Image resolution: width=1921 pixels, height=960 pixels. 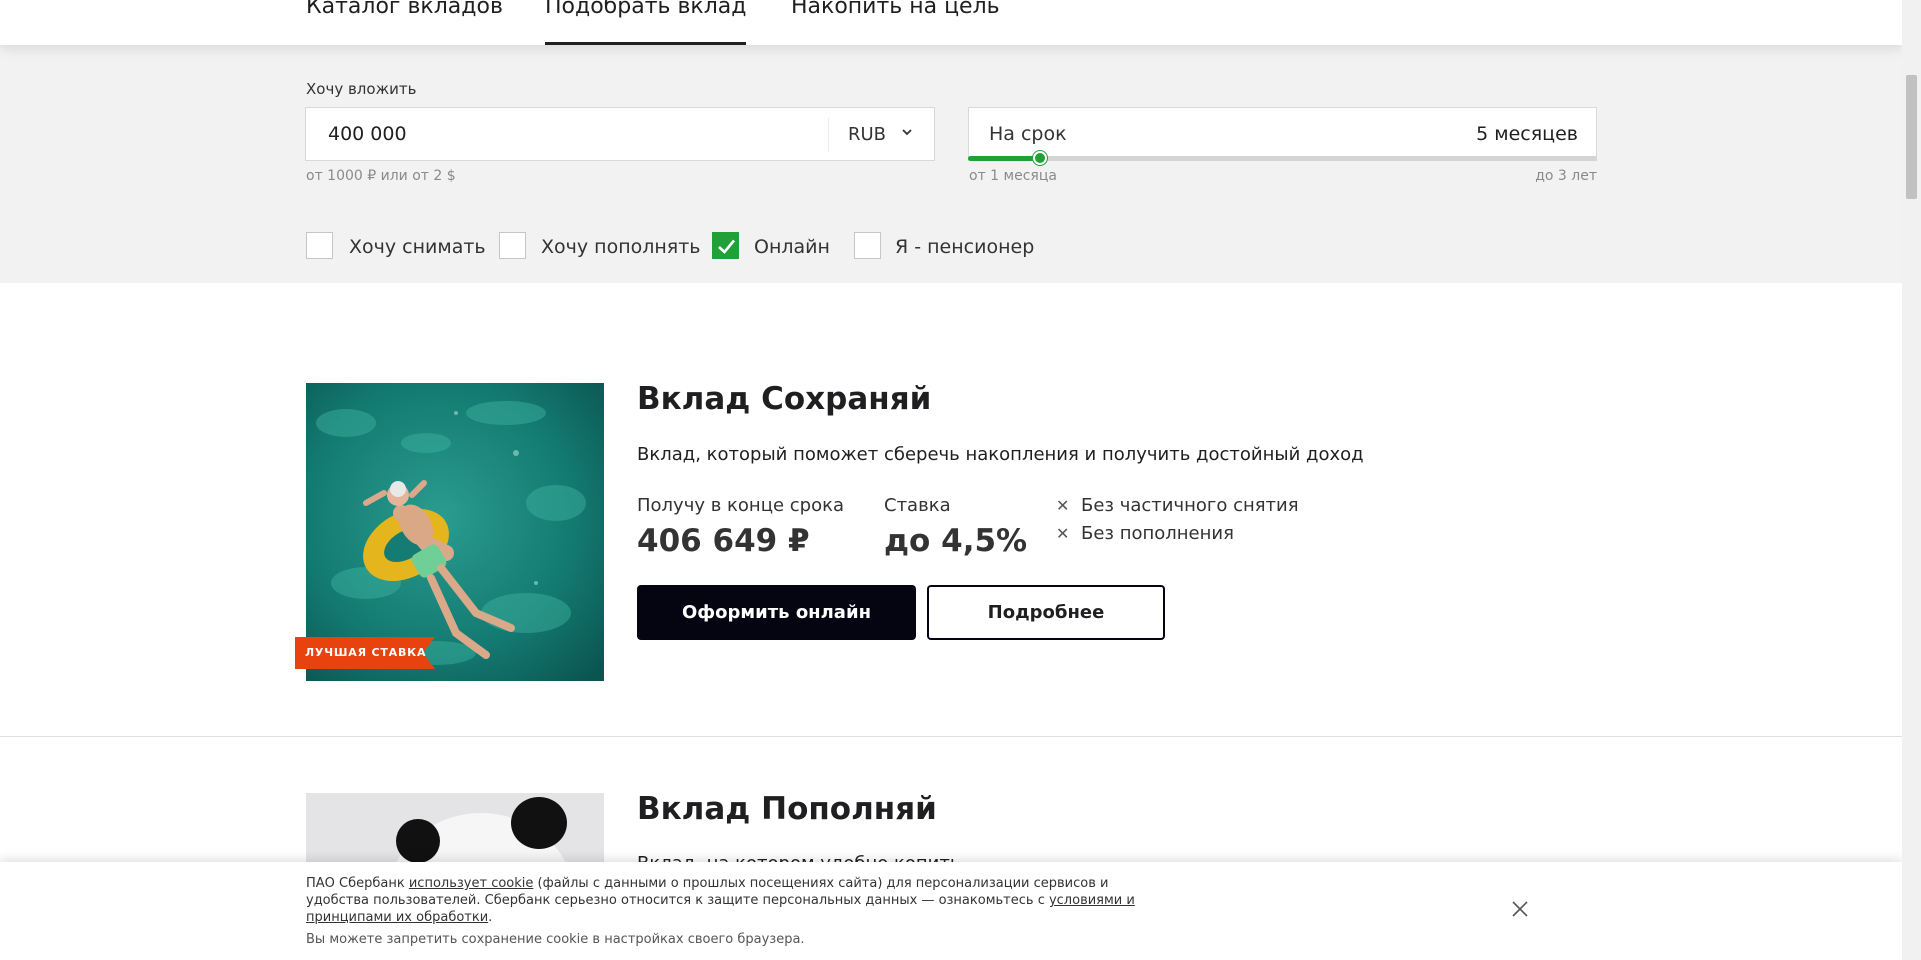 What do you see at coordinates (367, 134) in the screenshot?
I see `amount-input: 400 000` at bounding box center [367, 134].